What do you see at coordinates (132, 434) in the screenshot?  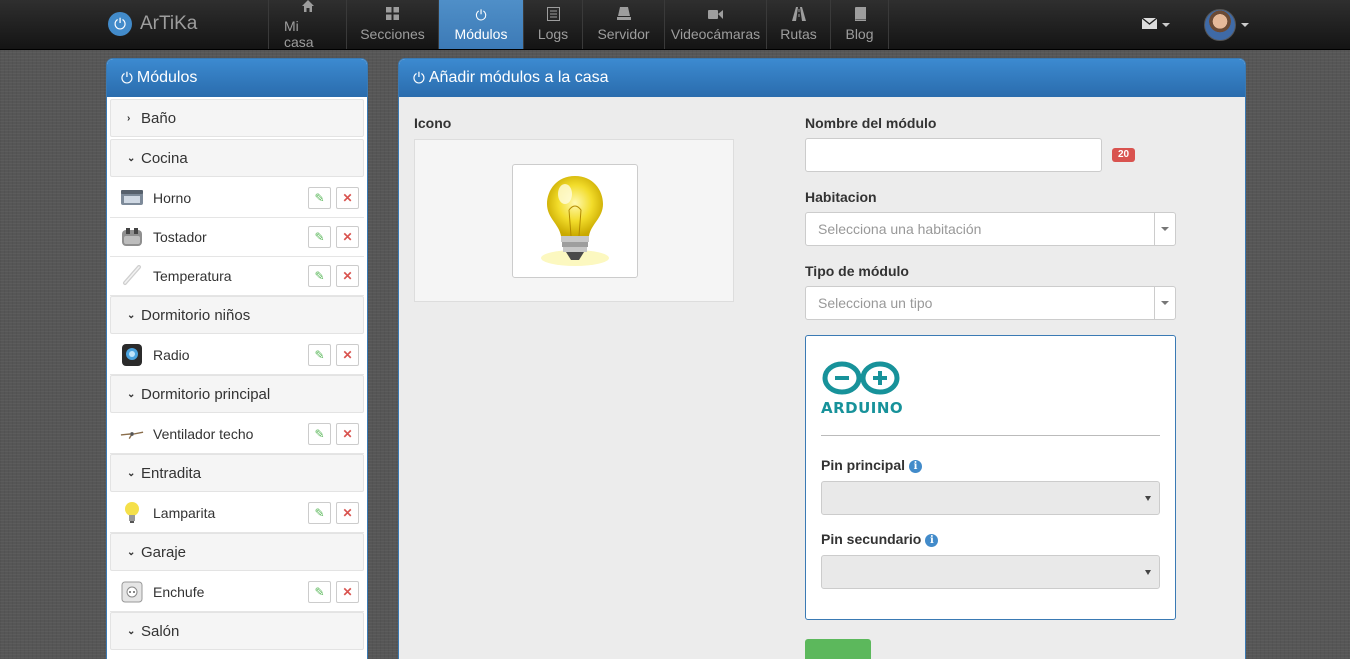 I see `ceiling-fan-icon` at bounding box center [132, 434].